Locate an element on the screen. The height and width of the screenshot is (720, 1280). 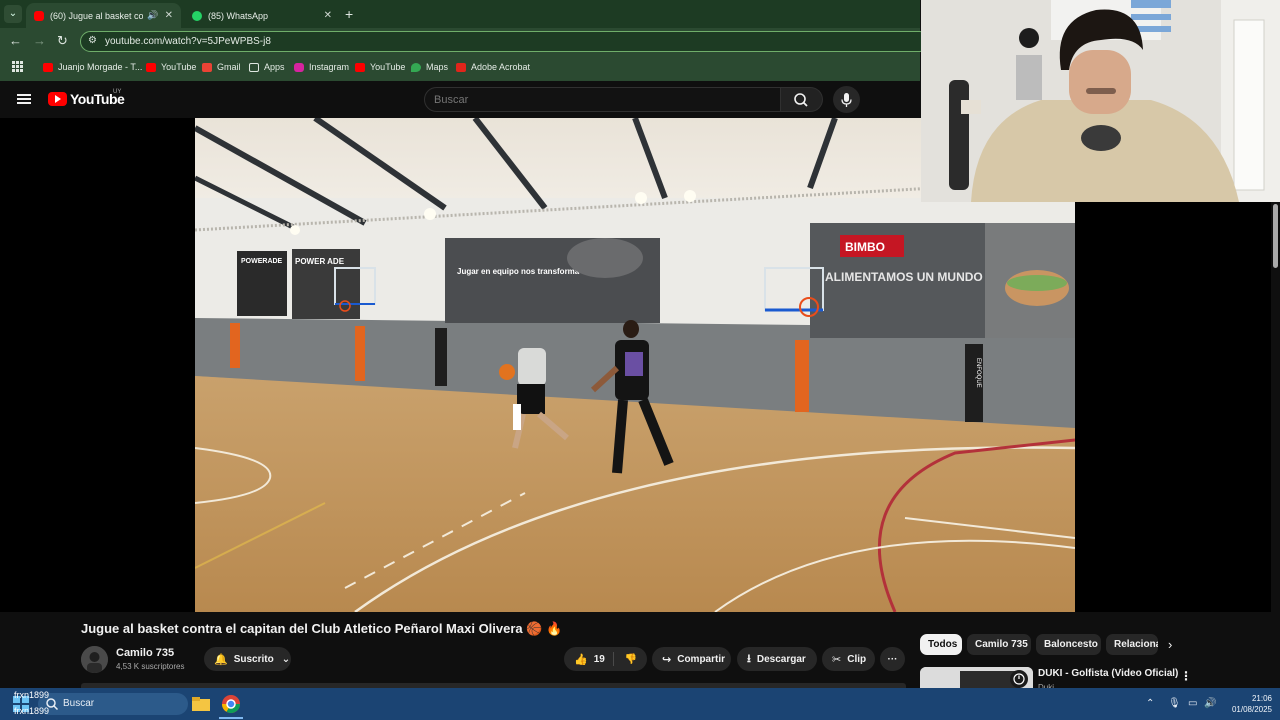
thumbnail-image is located at coordinates (976, 677).